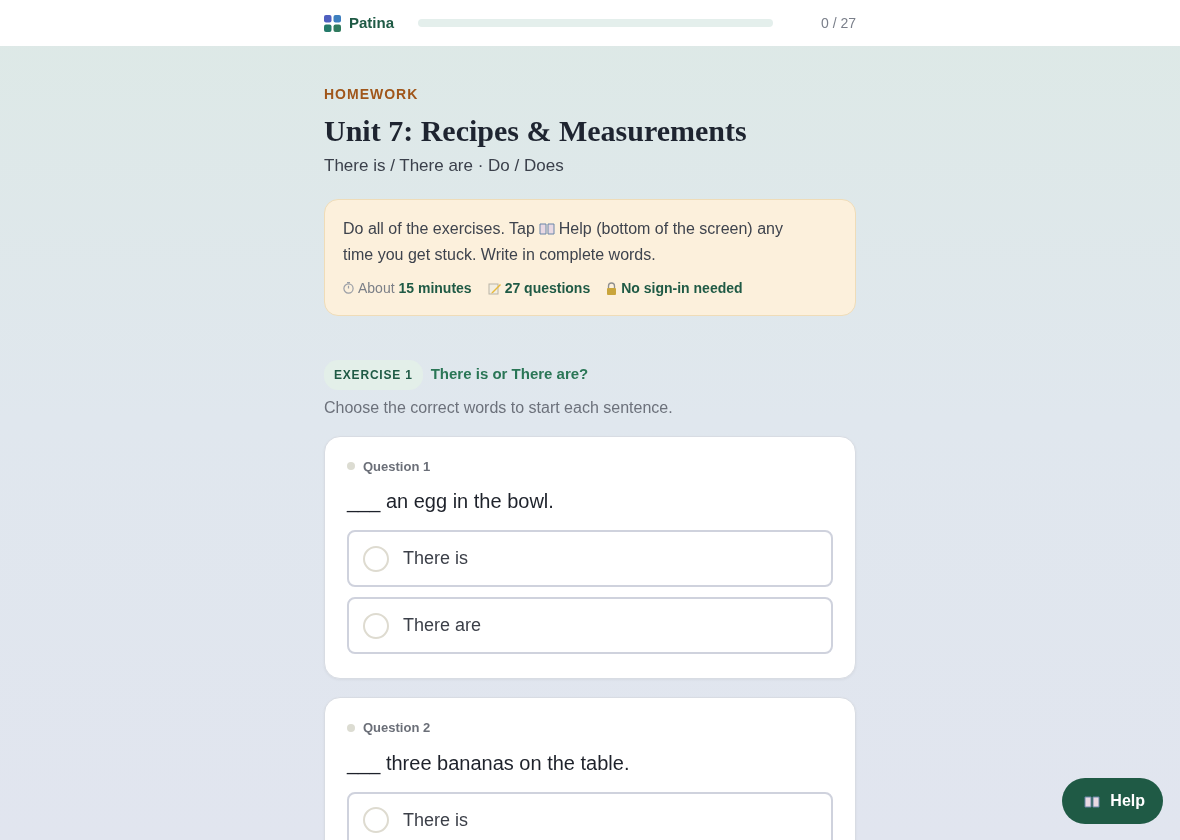  What do you see at coordinates (670, 228) in the screenshot?
I see `instruction-text: Help (bottom of the screen) any` at bounding box center [670, 228].